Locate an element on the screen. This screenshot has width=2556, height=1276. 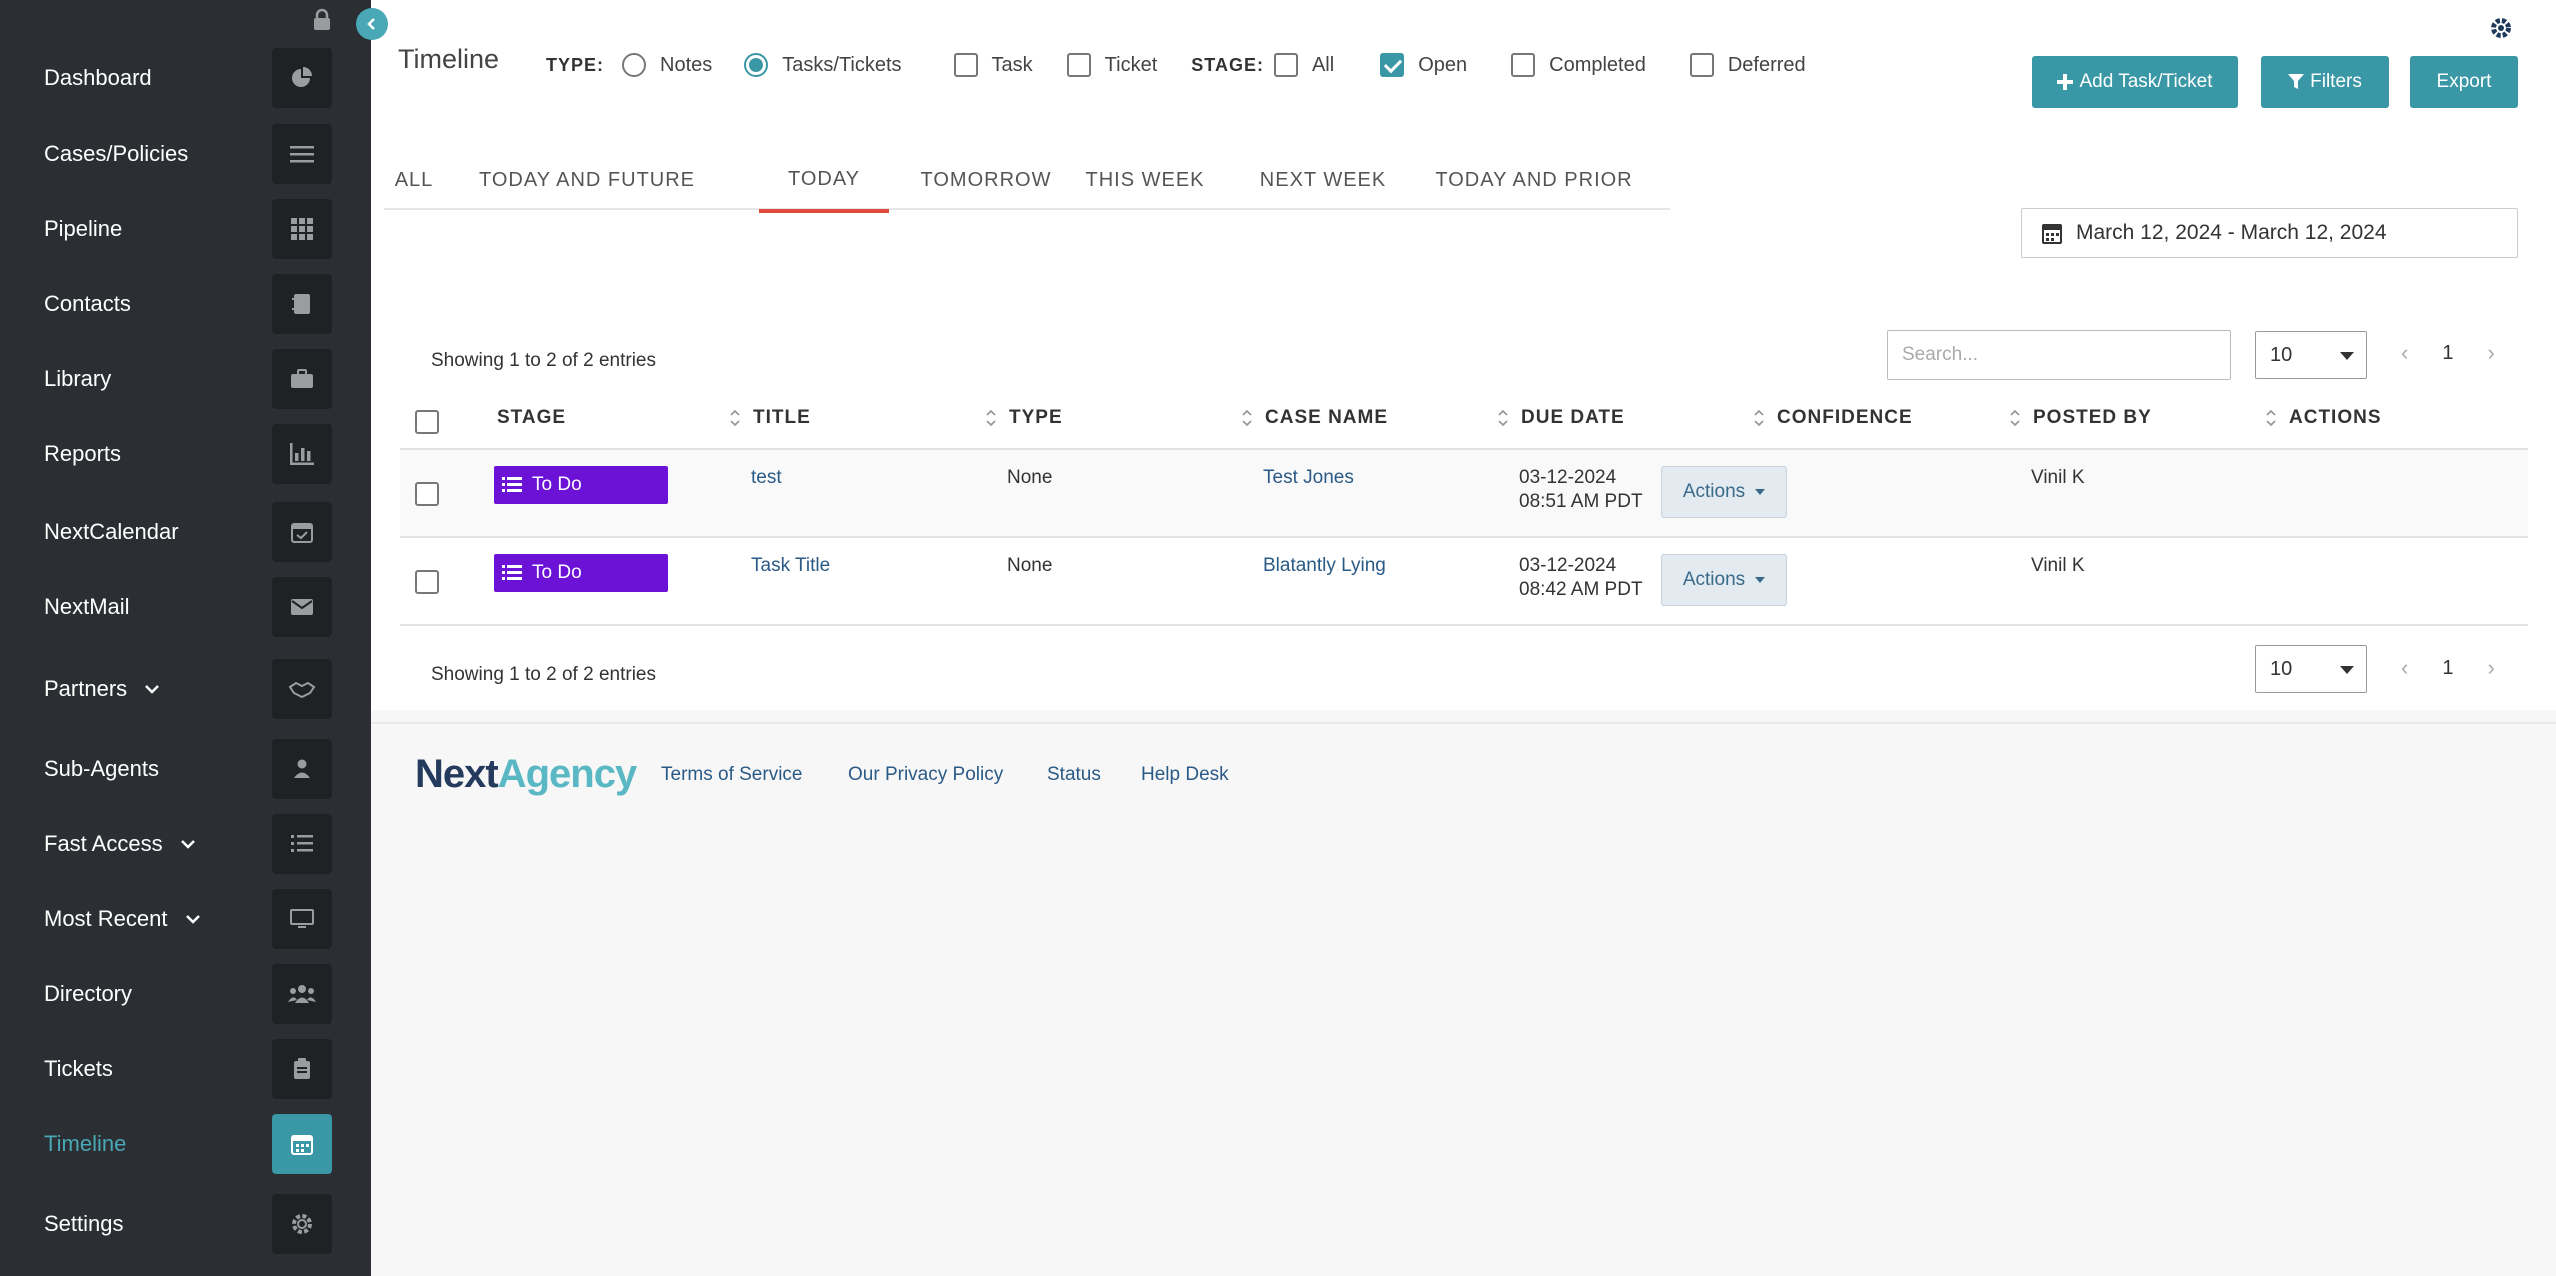
task-title-link: test is located at coordinates (766, 478).